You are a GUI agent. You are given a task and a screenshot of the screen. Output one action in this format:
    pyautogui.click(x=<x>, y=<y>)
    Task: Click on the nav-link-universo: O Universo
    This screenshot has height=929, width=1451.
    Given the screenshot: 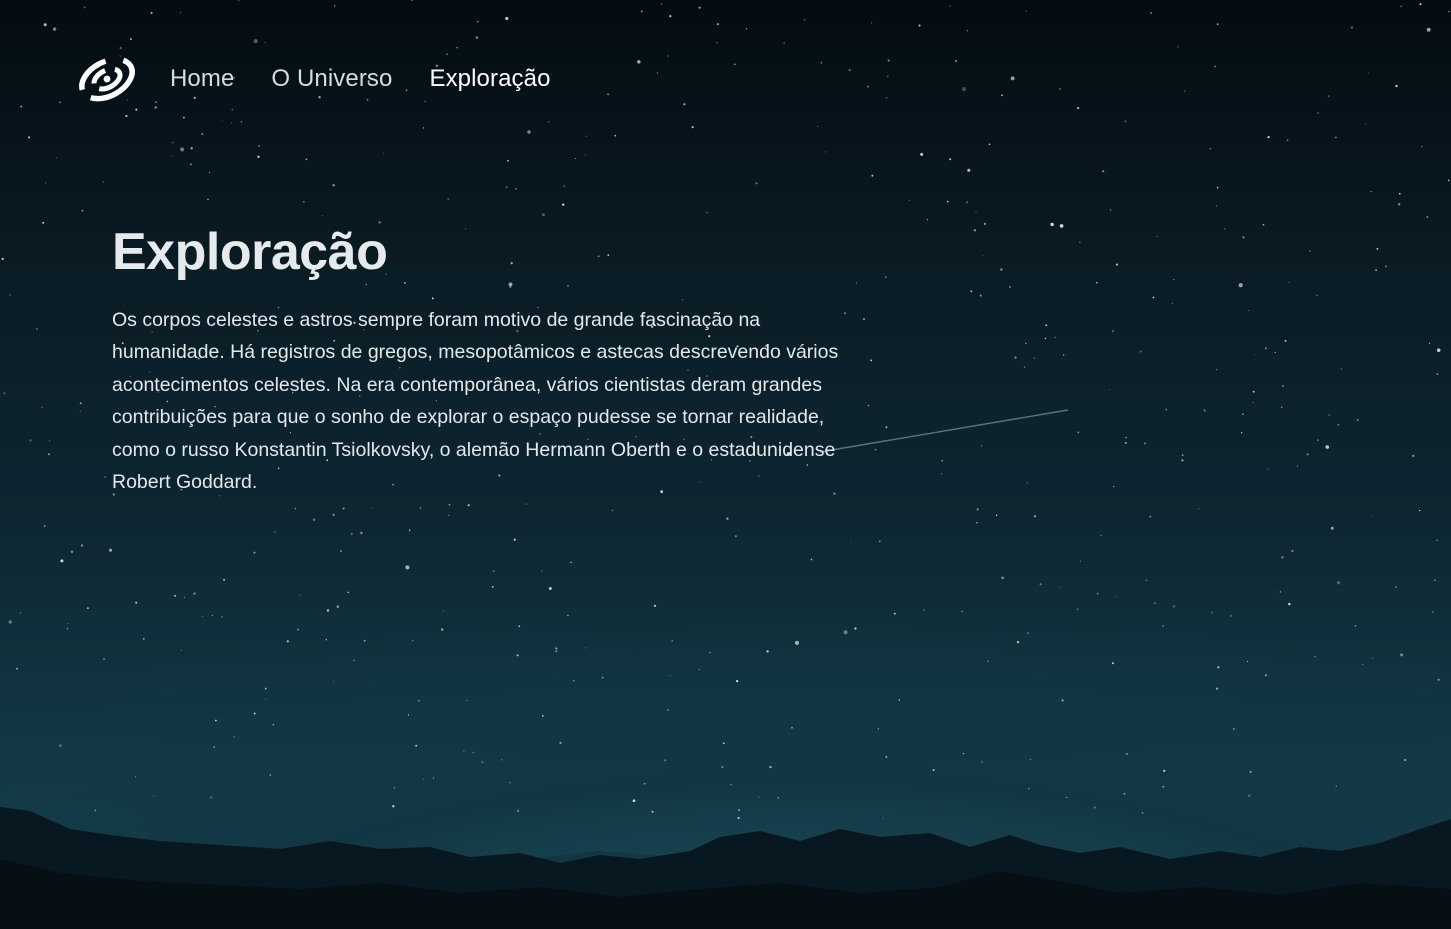 What is the action you would take?
    pyautogui.click(x=331, y=79)
    